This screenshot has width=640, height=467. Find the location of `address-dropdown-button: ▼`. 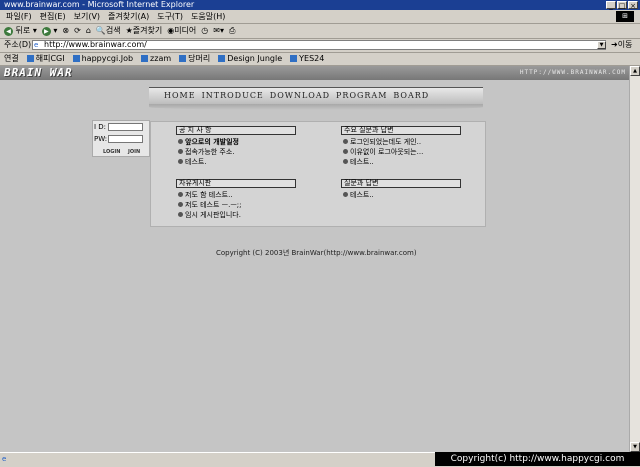

address-dropdown-button: ▼ is located at coordinates (601, 45).